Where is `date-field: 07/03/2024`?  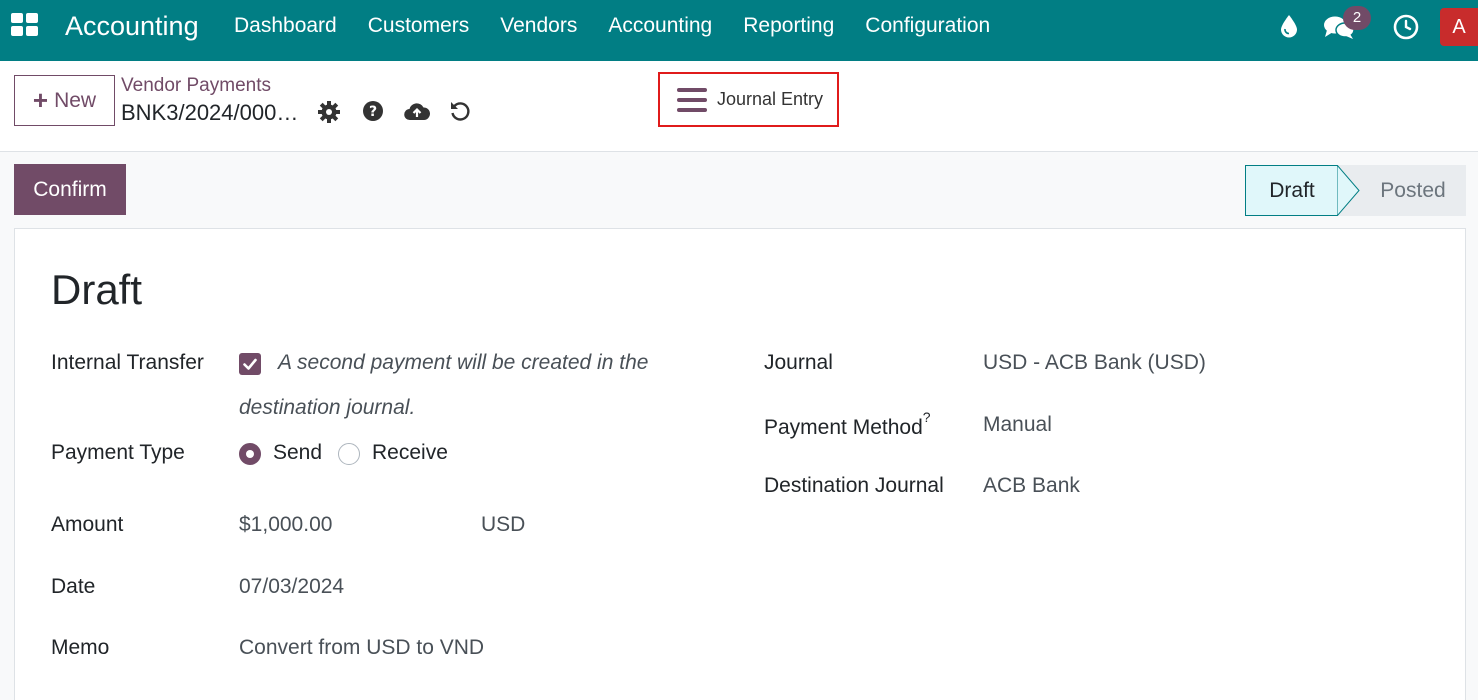
date-field: 07/03/2024 is located at coordinates (291, 587).